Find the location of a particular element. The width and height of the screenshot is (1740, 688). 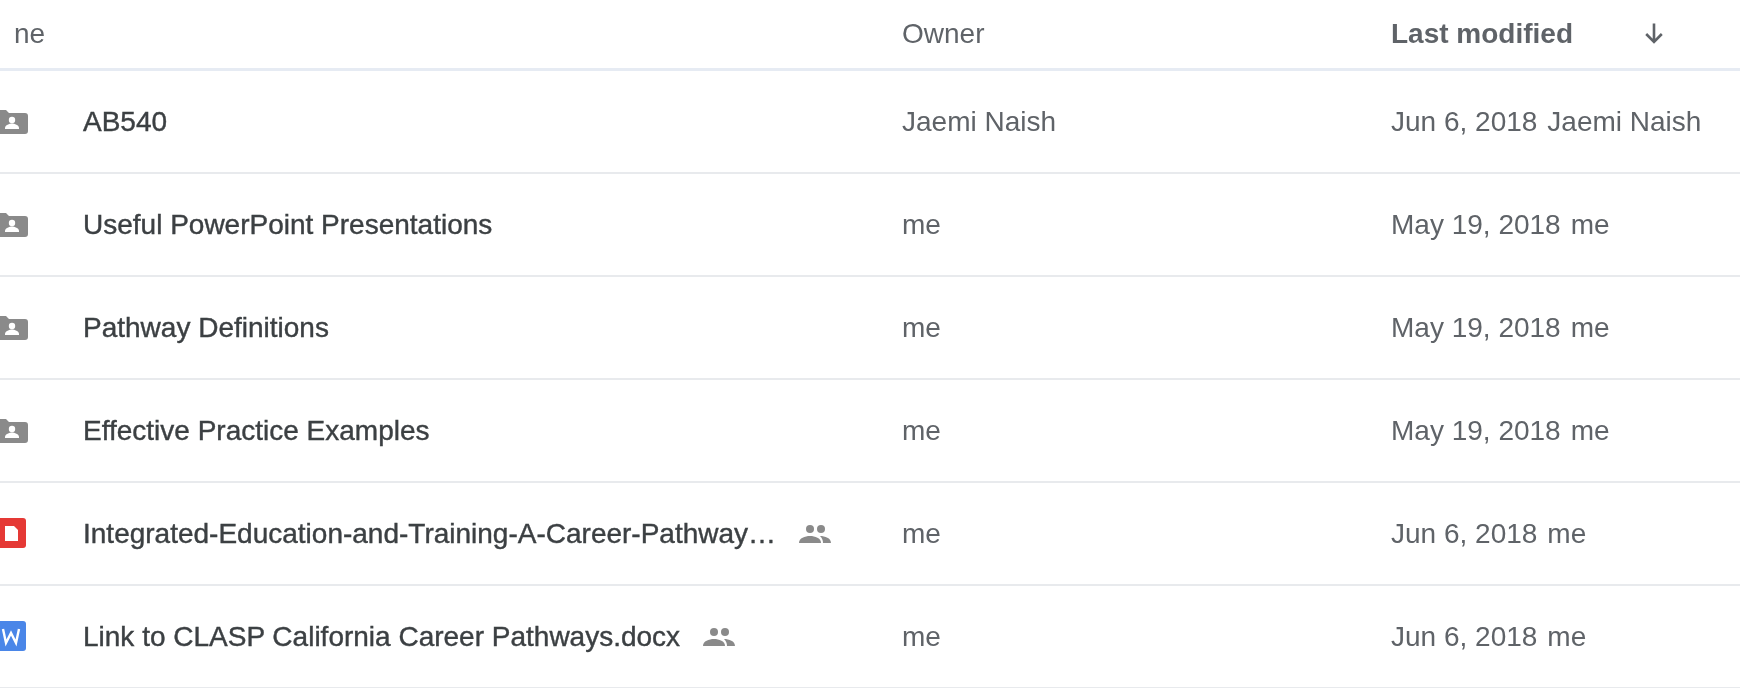

file-name: Effective Practice Examples is located at coordinates (256, 430).